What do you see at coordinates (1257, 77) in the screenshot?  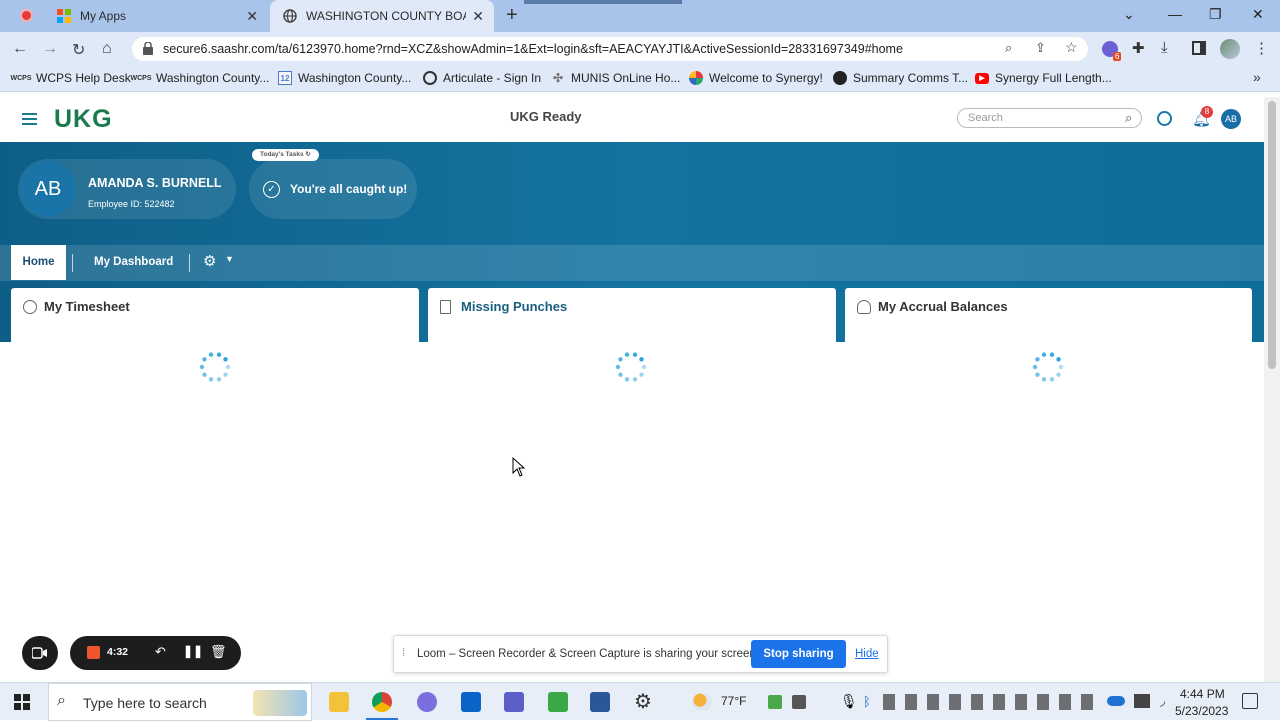 I see `more-bookmarks-button: »` at bounding box center [1257, 77].